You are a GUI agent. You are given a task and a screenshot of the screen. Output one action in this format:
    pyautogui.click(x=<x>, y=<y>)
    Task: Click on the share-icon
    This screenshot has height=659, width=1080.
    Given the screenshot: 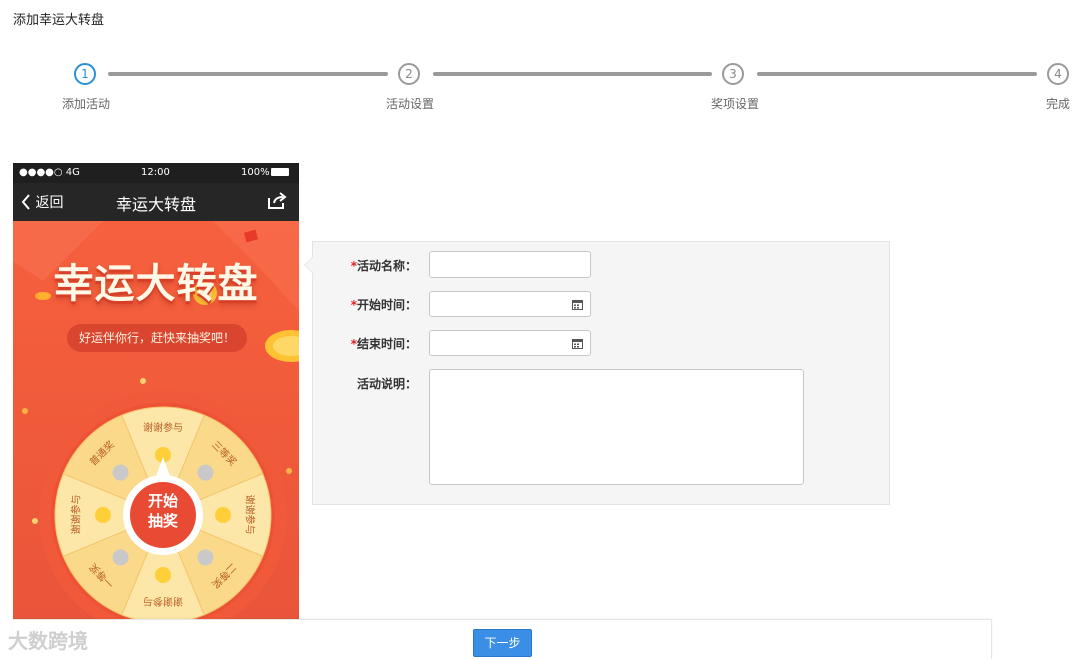 What is the action you would take?
    pyautogui.click(x=277, y=200)
    